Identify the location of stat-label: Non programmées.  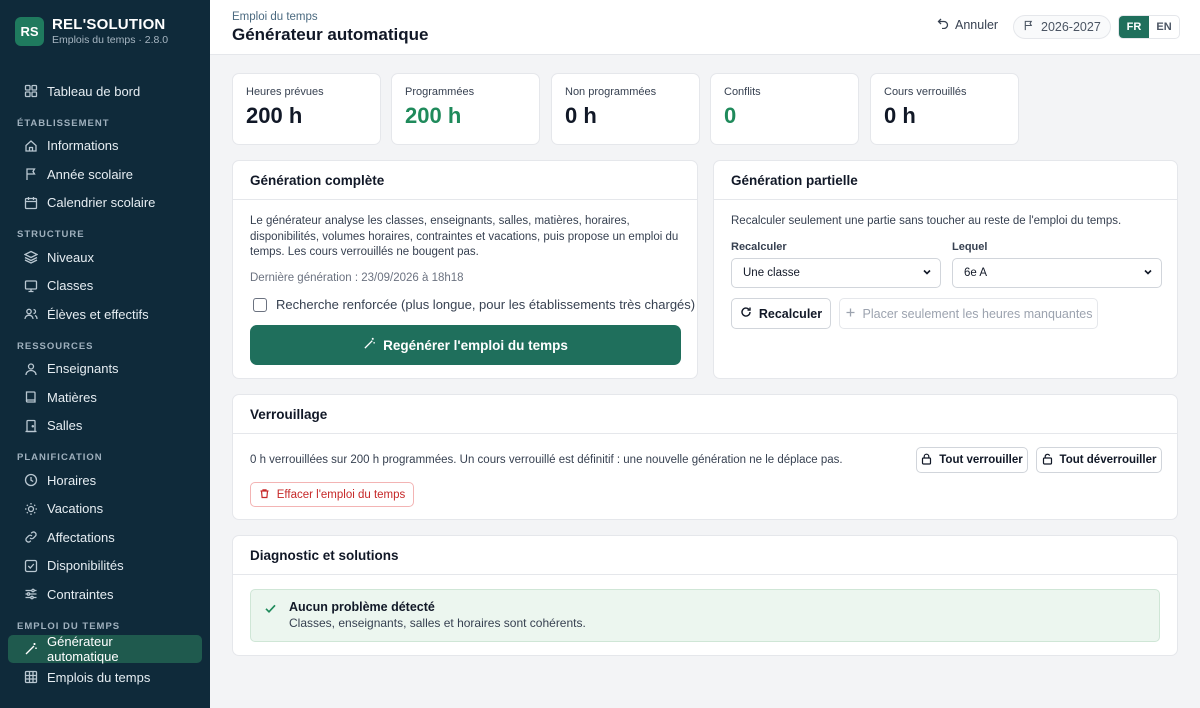
(611, 92).